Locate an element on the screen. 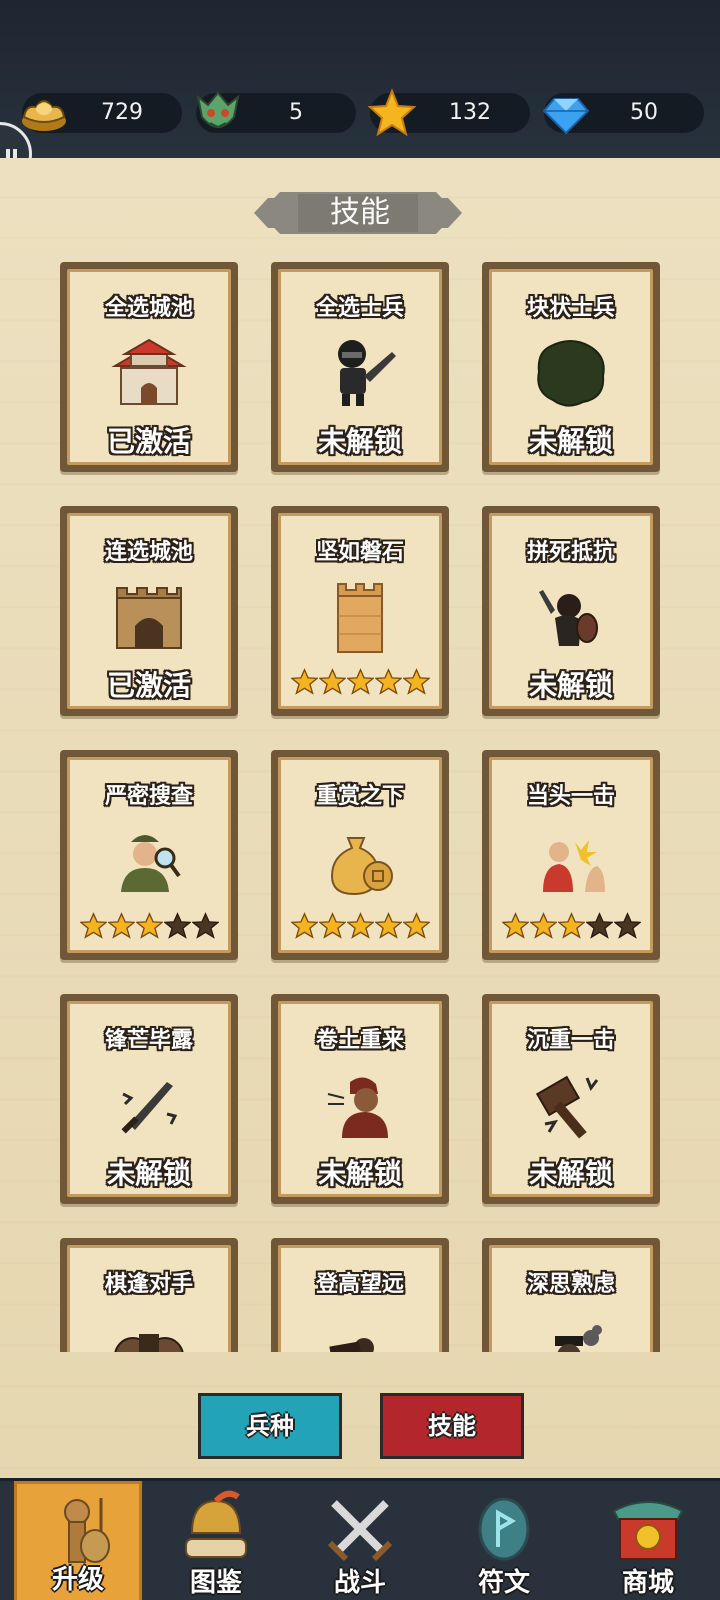 This screenshot has width=720, height=1600. skill-name: 拼死抵抗 is located at coordinates (570, 552).